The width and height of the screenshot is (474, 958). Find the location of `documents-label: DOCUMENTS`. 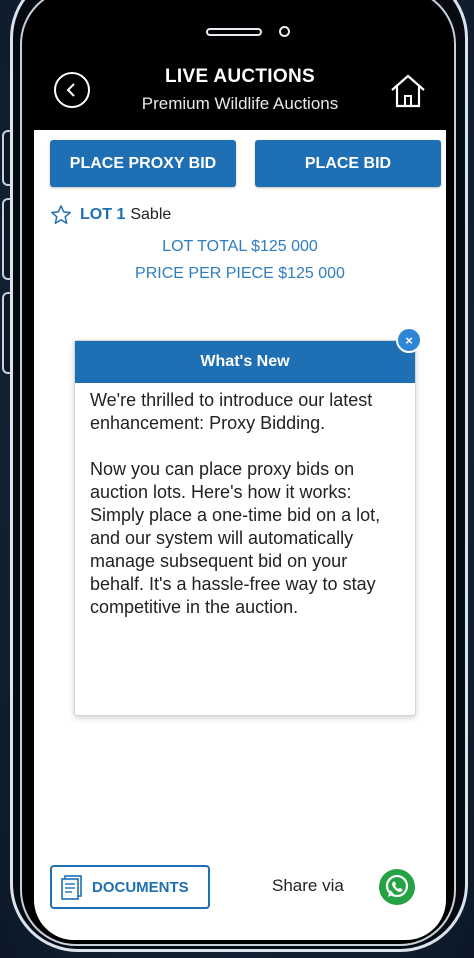

documents-label: DOCUMENTS is located at coordinates (140, 887).